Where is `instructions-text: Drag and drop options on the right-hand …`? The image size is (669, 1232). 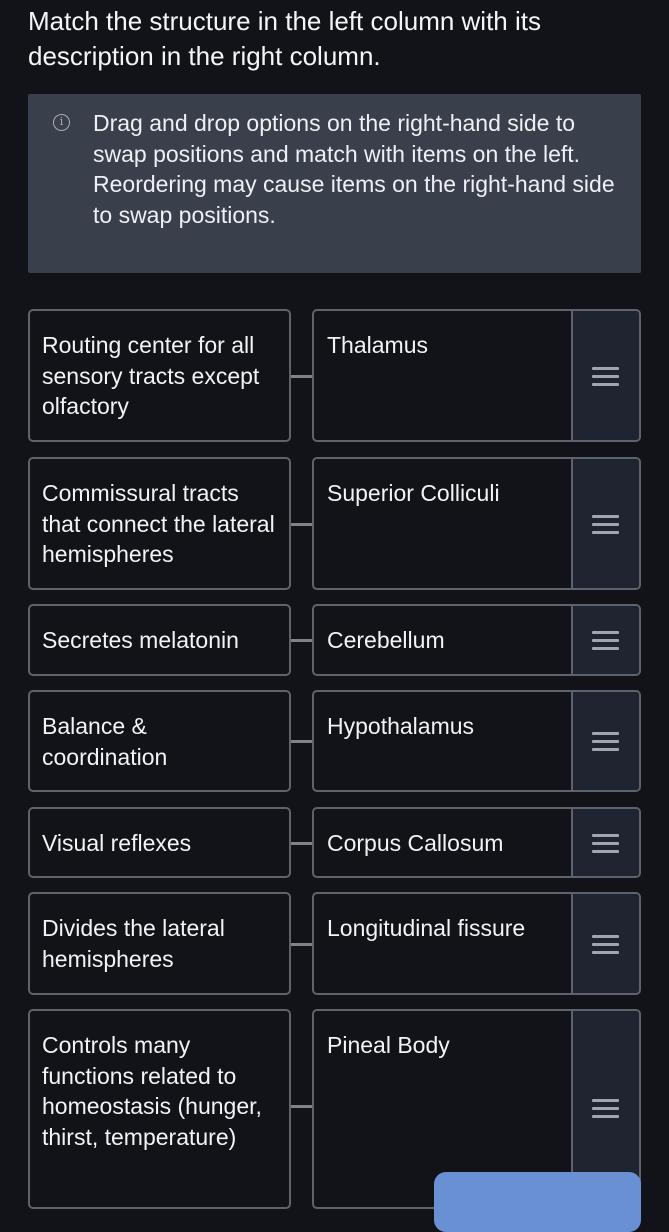
instructions-text: Drag and drop options on the right-hand … is located at coordinates (363, 169).